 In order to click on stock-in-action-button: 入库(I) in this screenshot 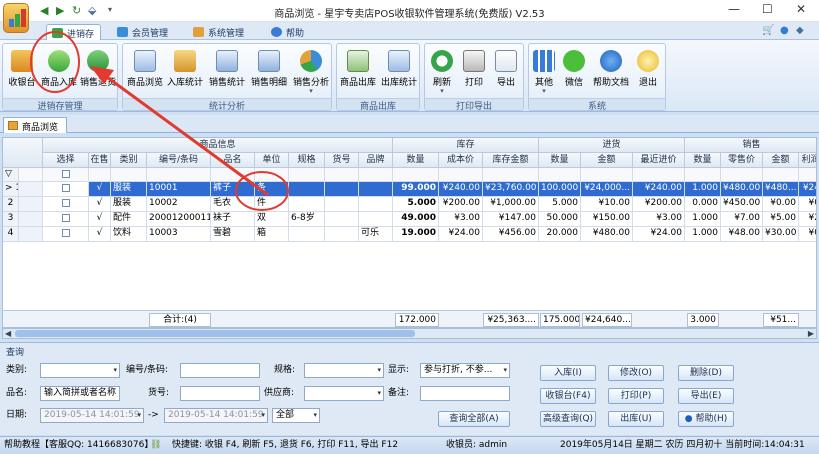, I will do `click(568, 373)`.